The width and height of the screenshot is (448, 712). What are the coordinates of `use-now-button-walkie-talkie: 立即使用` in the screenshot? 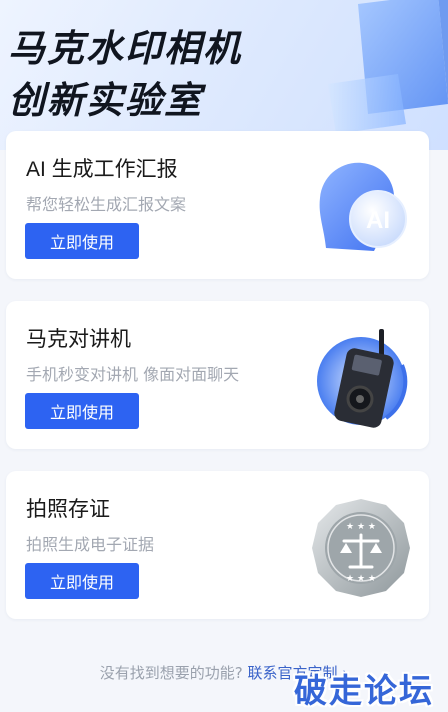 It's located at (82, 411).